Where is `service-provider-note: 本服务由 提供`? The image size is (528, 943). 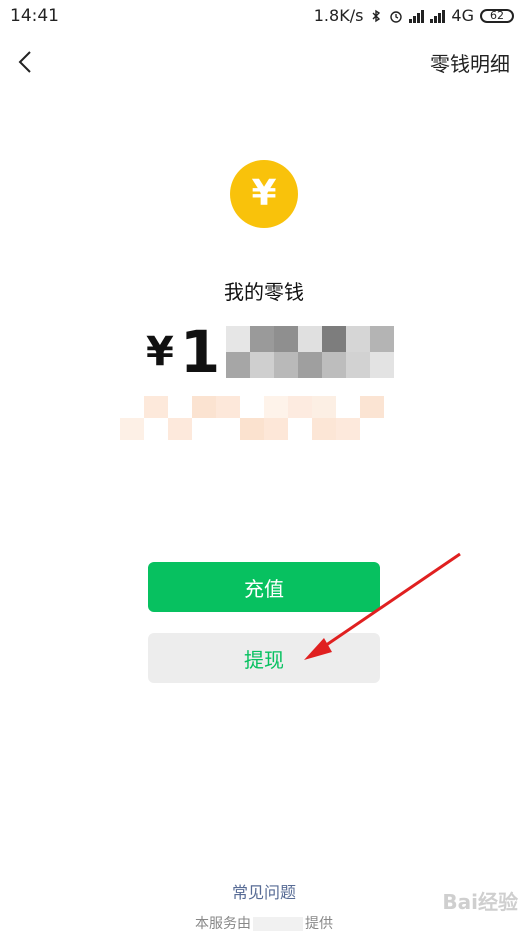
service-provider-note: 本服务由 提供 is located at coordinates (264, 923).